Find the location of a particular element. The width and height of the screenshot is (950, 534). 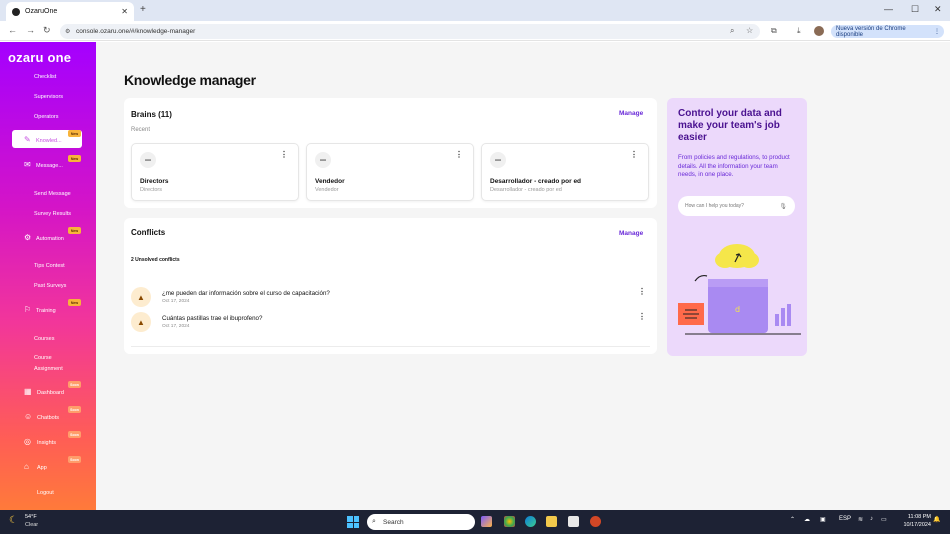

back-icon: ← is located at coordinates (12, 30).